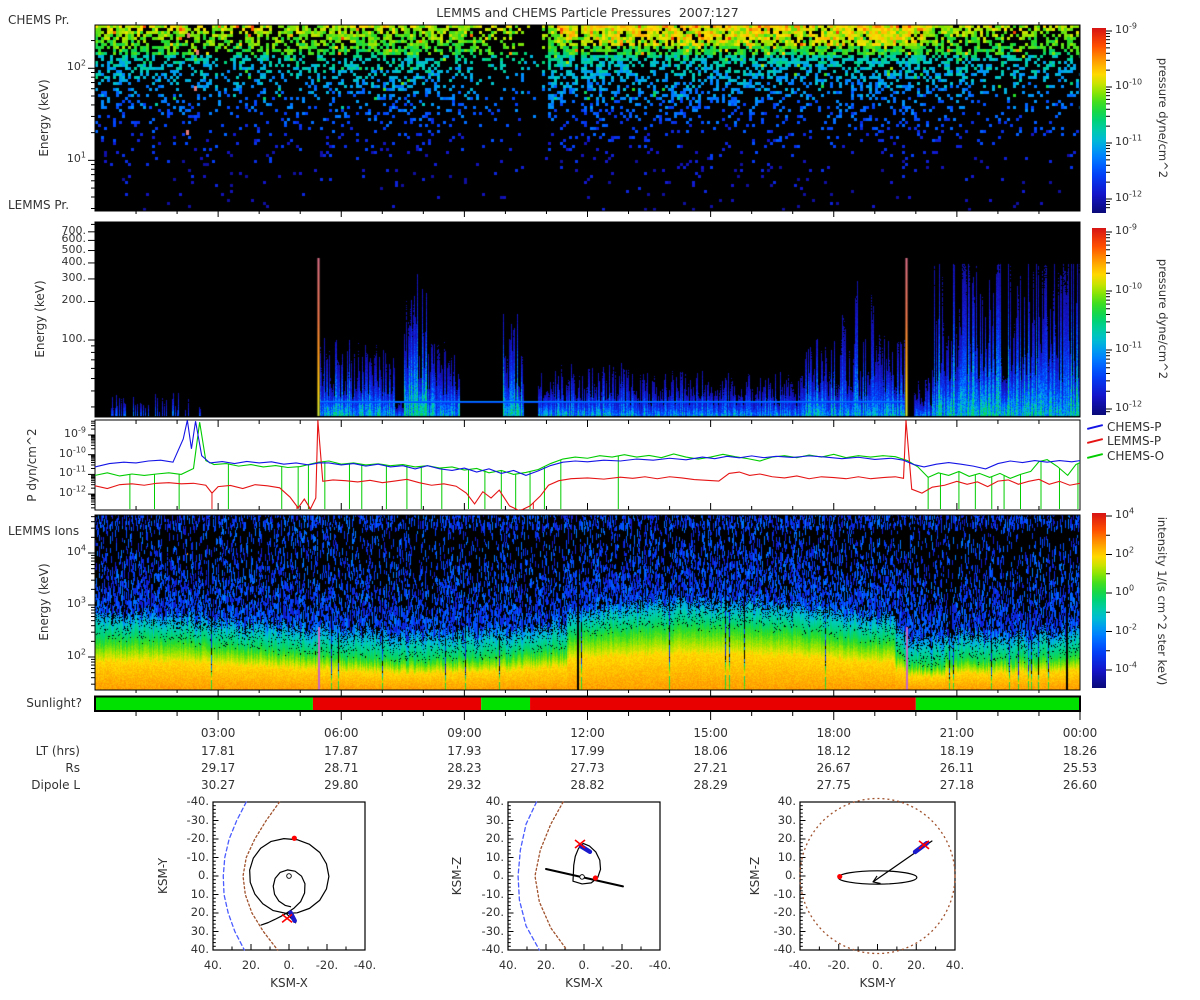 Image resolution: width=1200 pixels, height=1000 pixels. What do you see at coordinates (464, 733) in the screenshot?
I see `time-label: 09:00` at bounding box center [464, 733].